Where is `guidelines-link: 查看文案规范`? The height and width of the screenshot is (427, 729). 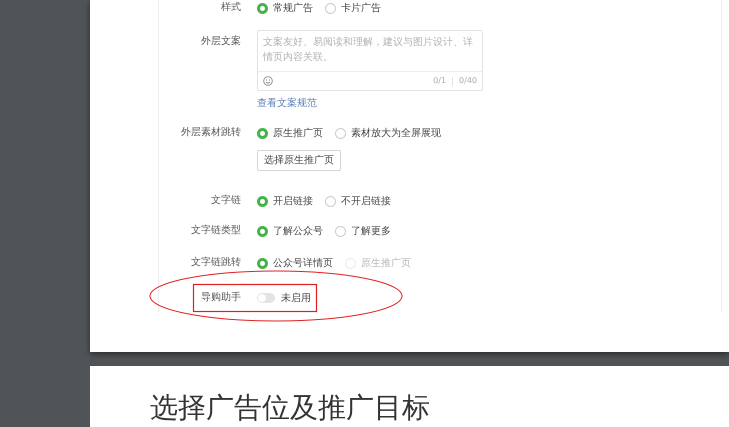
guidelines-link: 查看文案规范 is located at coordinates (370, 103).